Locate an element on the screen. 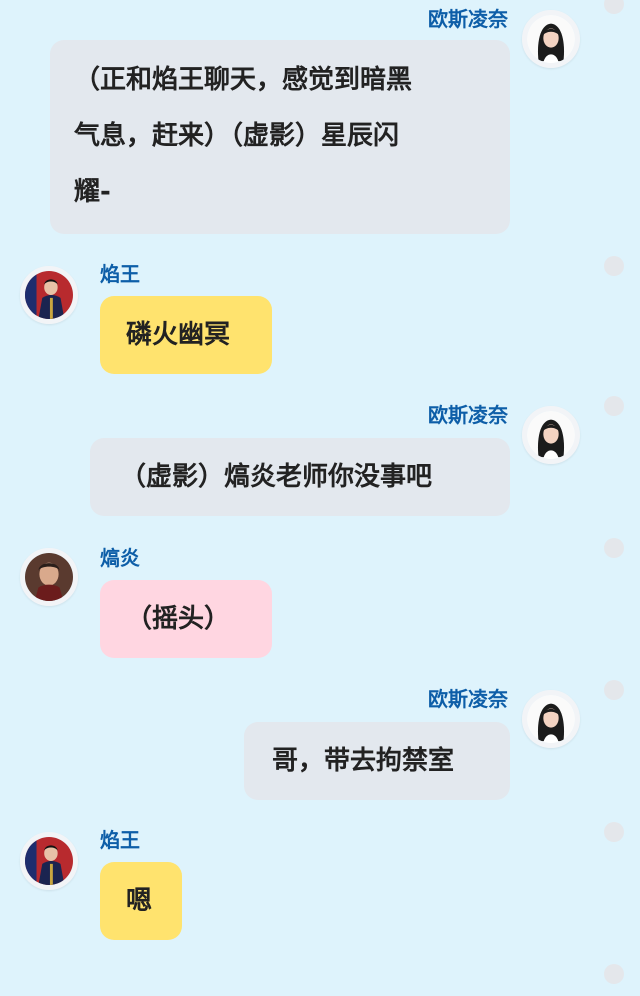  message-line: （正和焰王聊天，感觉到暗黑 is located at coordinates (243, 80).